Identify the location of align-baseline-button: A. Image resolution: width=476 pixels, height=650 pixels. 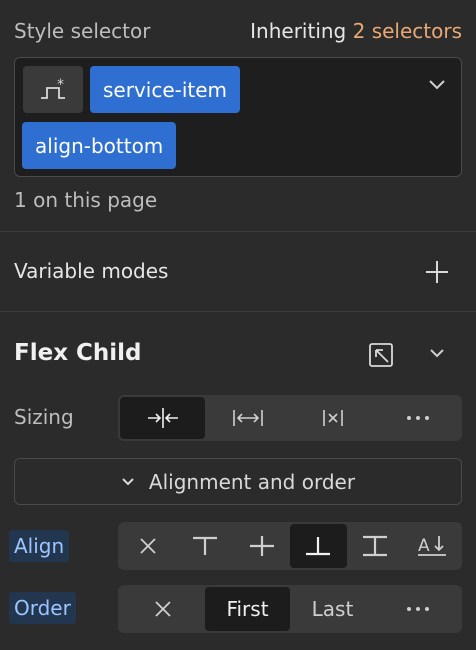
(431, 546).